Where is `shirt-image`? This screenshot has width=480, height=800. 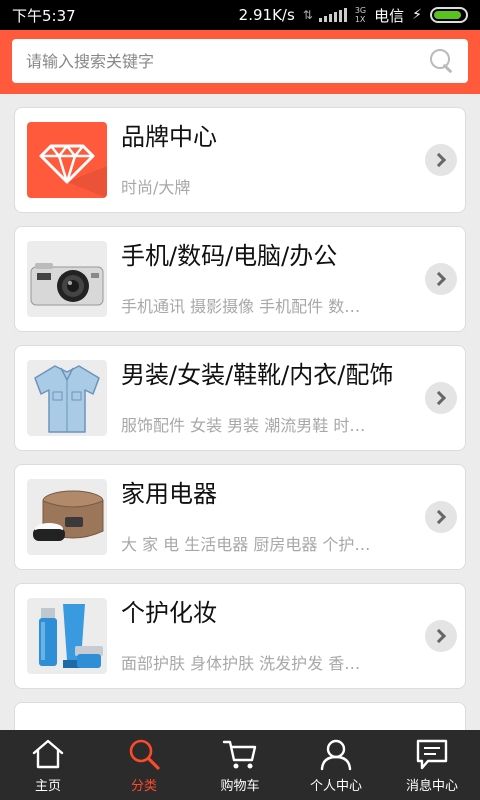
shirt-image is located at coordinates (67, 398).